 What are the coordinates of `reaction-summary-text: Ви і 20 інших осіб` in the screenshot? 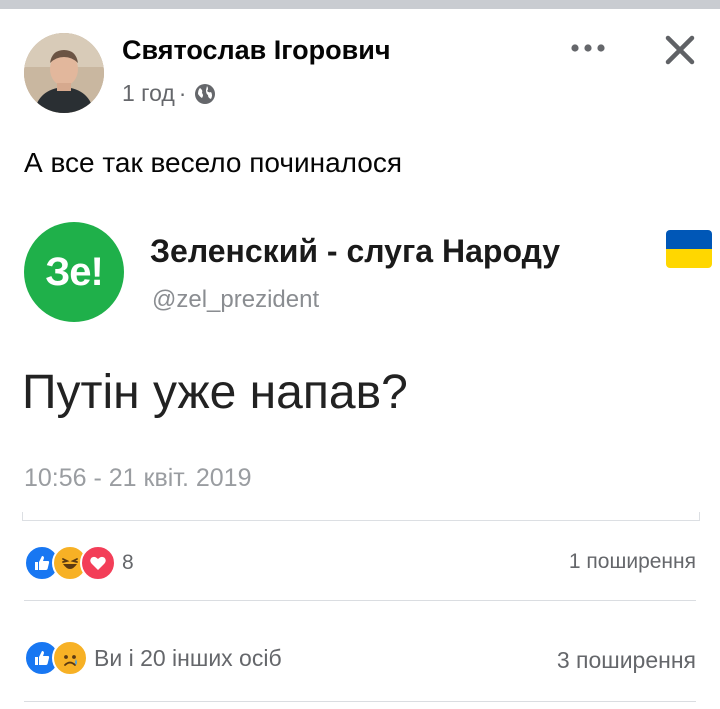 It's located at (188, 657).